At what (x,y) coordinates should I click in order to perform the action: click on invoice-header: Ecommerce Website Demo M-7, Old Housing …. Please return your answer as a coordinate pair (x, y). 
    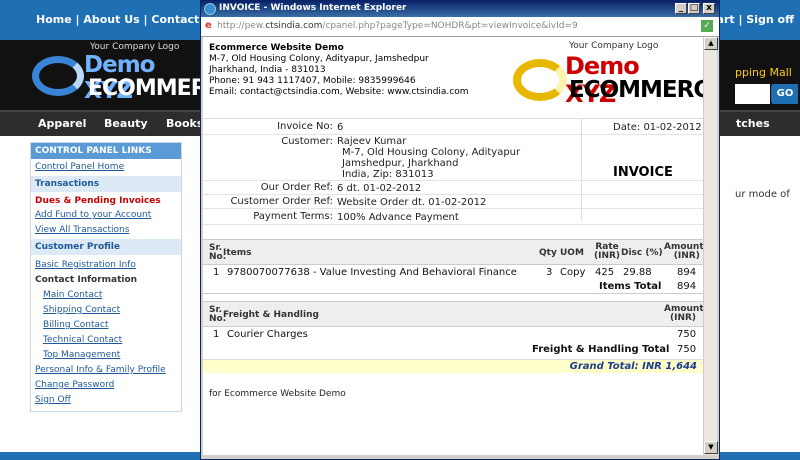
    Looking at the image, I should click on (453, 78).